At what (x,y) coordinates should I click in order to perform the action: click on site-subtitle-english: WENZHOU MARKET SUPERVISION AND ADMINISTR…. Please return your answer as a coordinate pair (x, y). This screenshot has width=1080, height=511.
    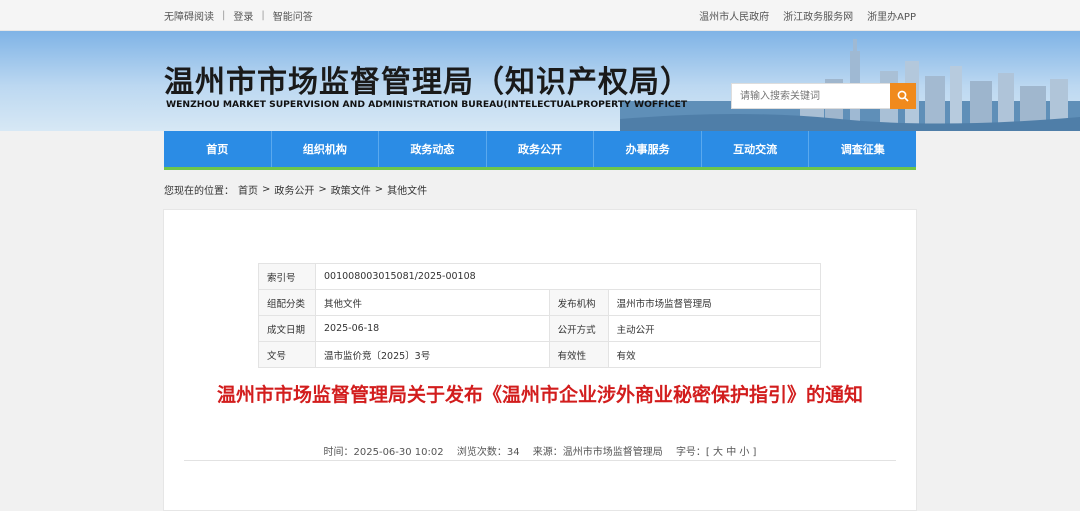
    Looking at the image, I should click on (427, 104).